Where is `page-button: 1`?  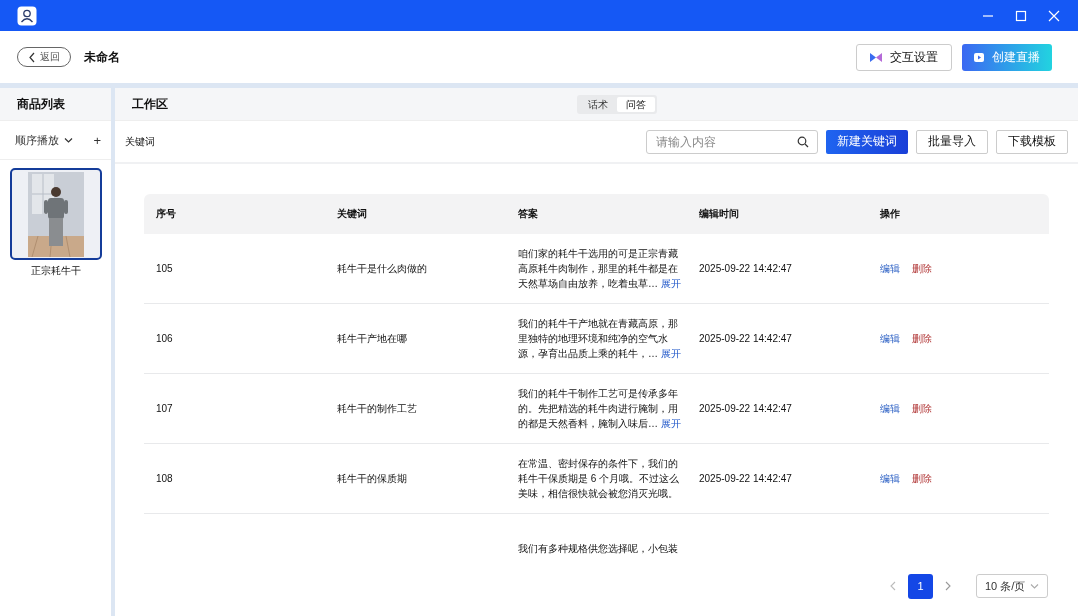
page-button: 1 is located at coordinates (920, 586).